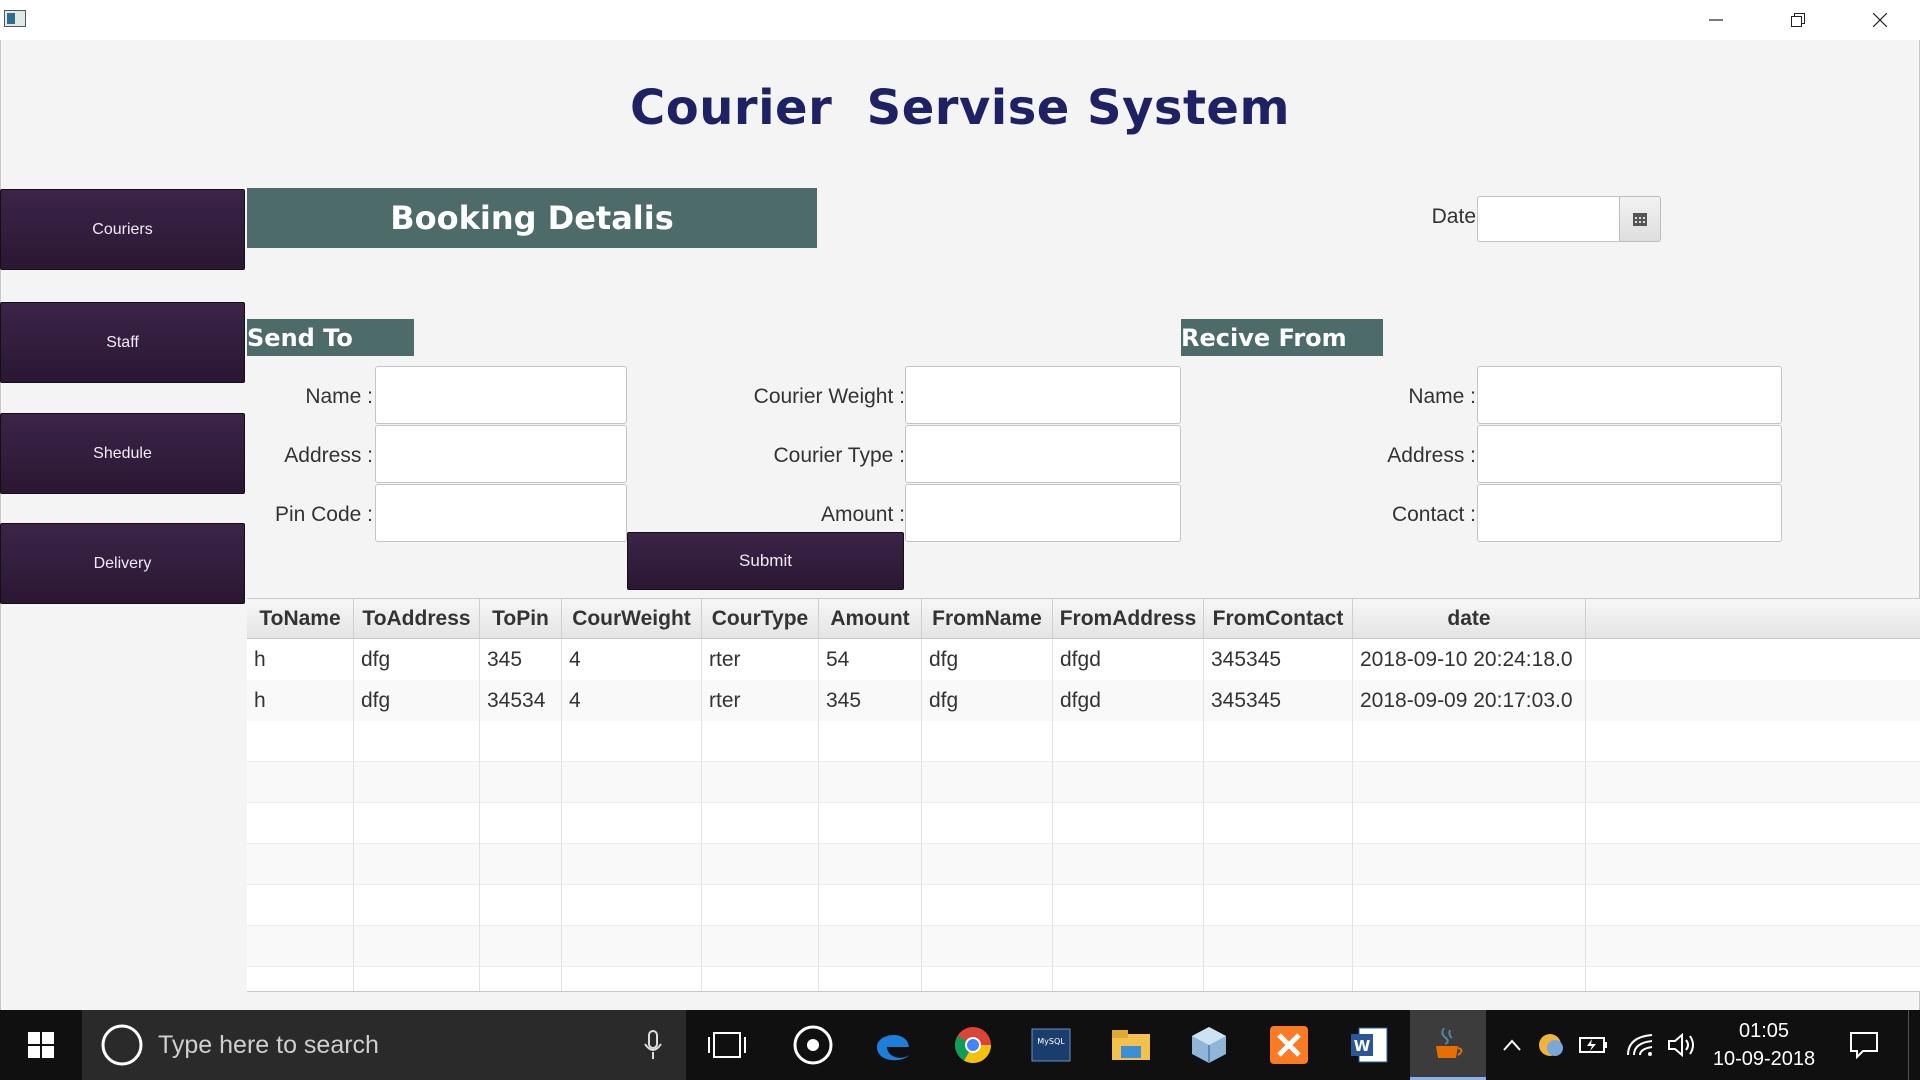 The width and height of the screenshot is (1920, 1080). What do you see at coordinates (1051, 1041) in the screenshot?
I see `svg-text: MySQL` at bounding box center [1051, 1041].